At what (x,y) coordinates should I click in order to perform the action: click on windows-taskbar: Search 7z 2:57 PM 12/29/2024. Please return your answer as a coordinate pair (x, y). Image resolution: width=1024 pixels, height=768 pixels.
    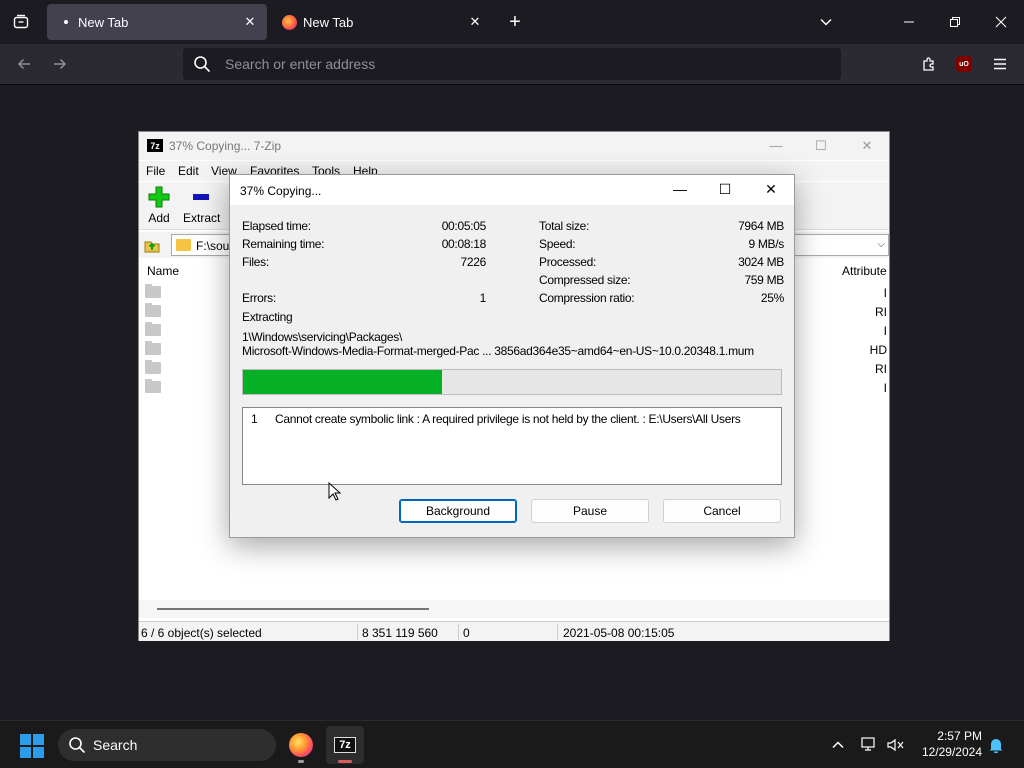
    Looking at the image, I should click on (512, 744).